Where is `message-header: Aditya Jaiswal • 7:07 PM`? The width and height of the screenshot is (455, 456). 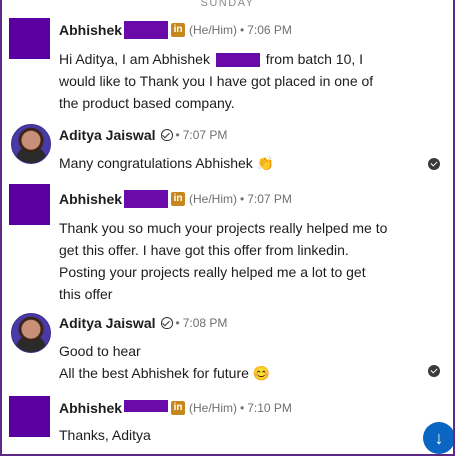
message-header: Aditya Jaiswal • 7:07 PM is located at coordinates (143, 135).